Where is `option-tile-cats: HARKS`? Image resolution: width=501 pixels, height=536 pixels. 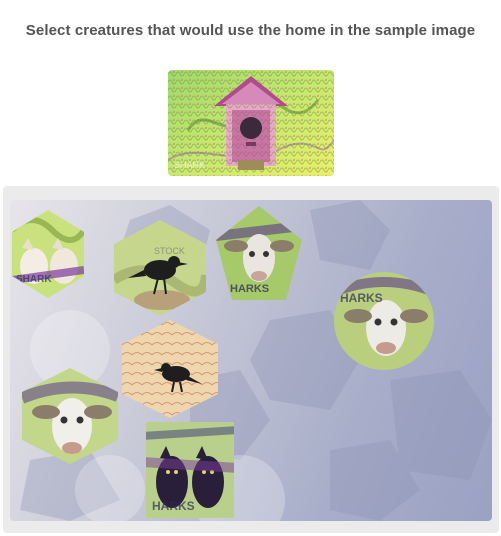 option-tile-cats: HARKS is located at coordinates (190, 470).